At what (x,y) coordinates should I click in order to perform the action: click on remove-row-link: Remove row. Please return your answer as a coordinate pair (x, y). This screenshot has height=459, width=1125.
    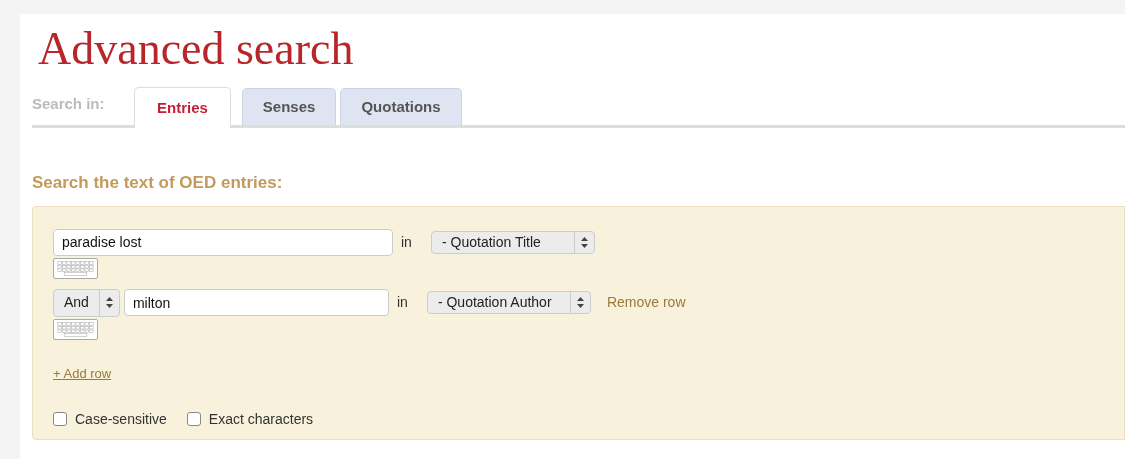
    Looking at the image, I should click on (646, 302).